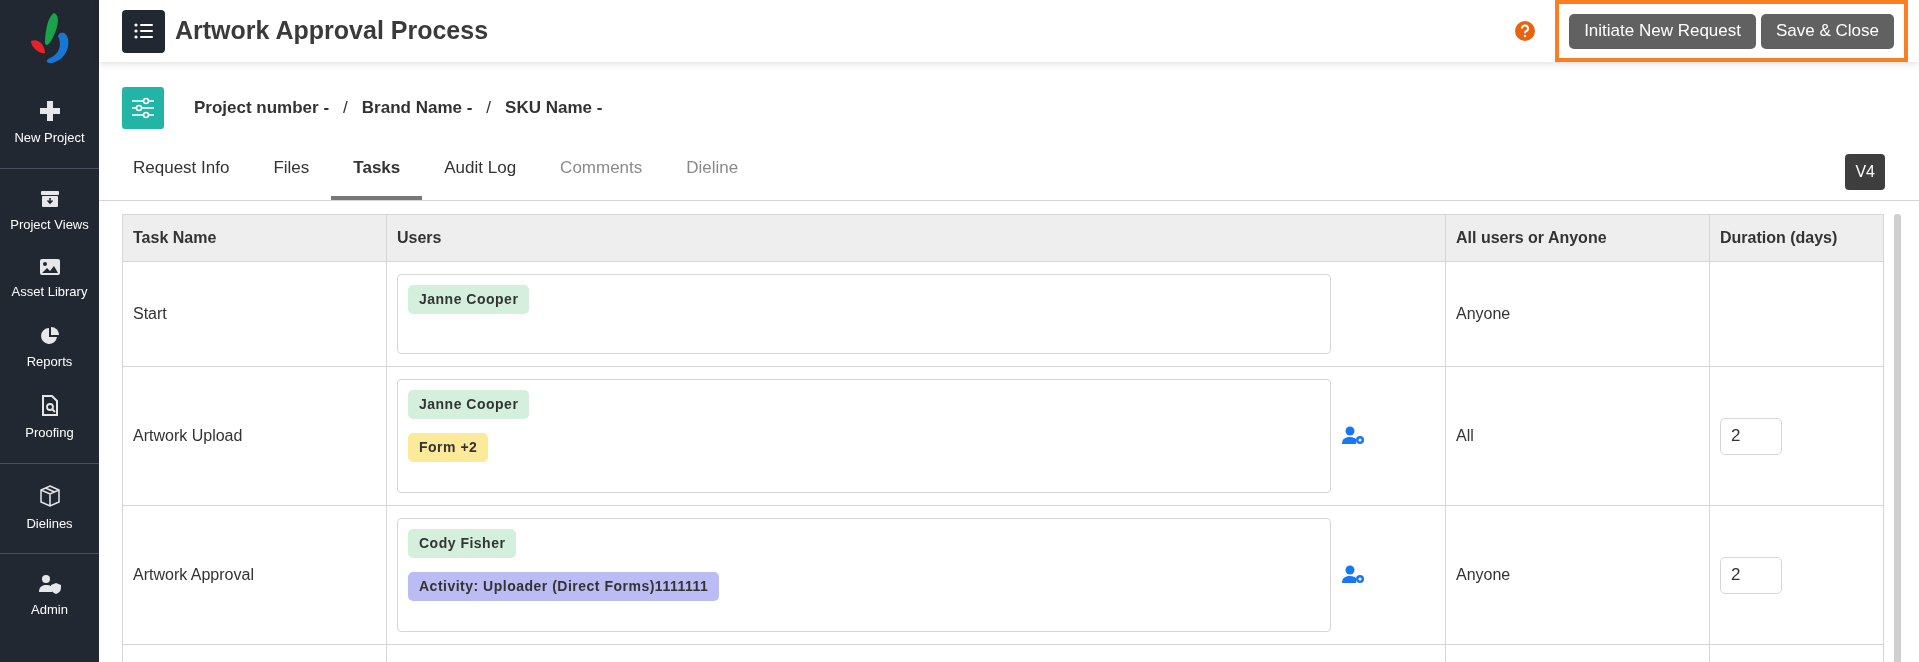  I want to click on sidebar-nav-item: Admin, so click(49, 597).